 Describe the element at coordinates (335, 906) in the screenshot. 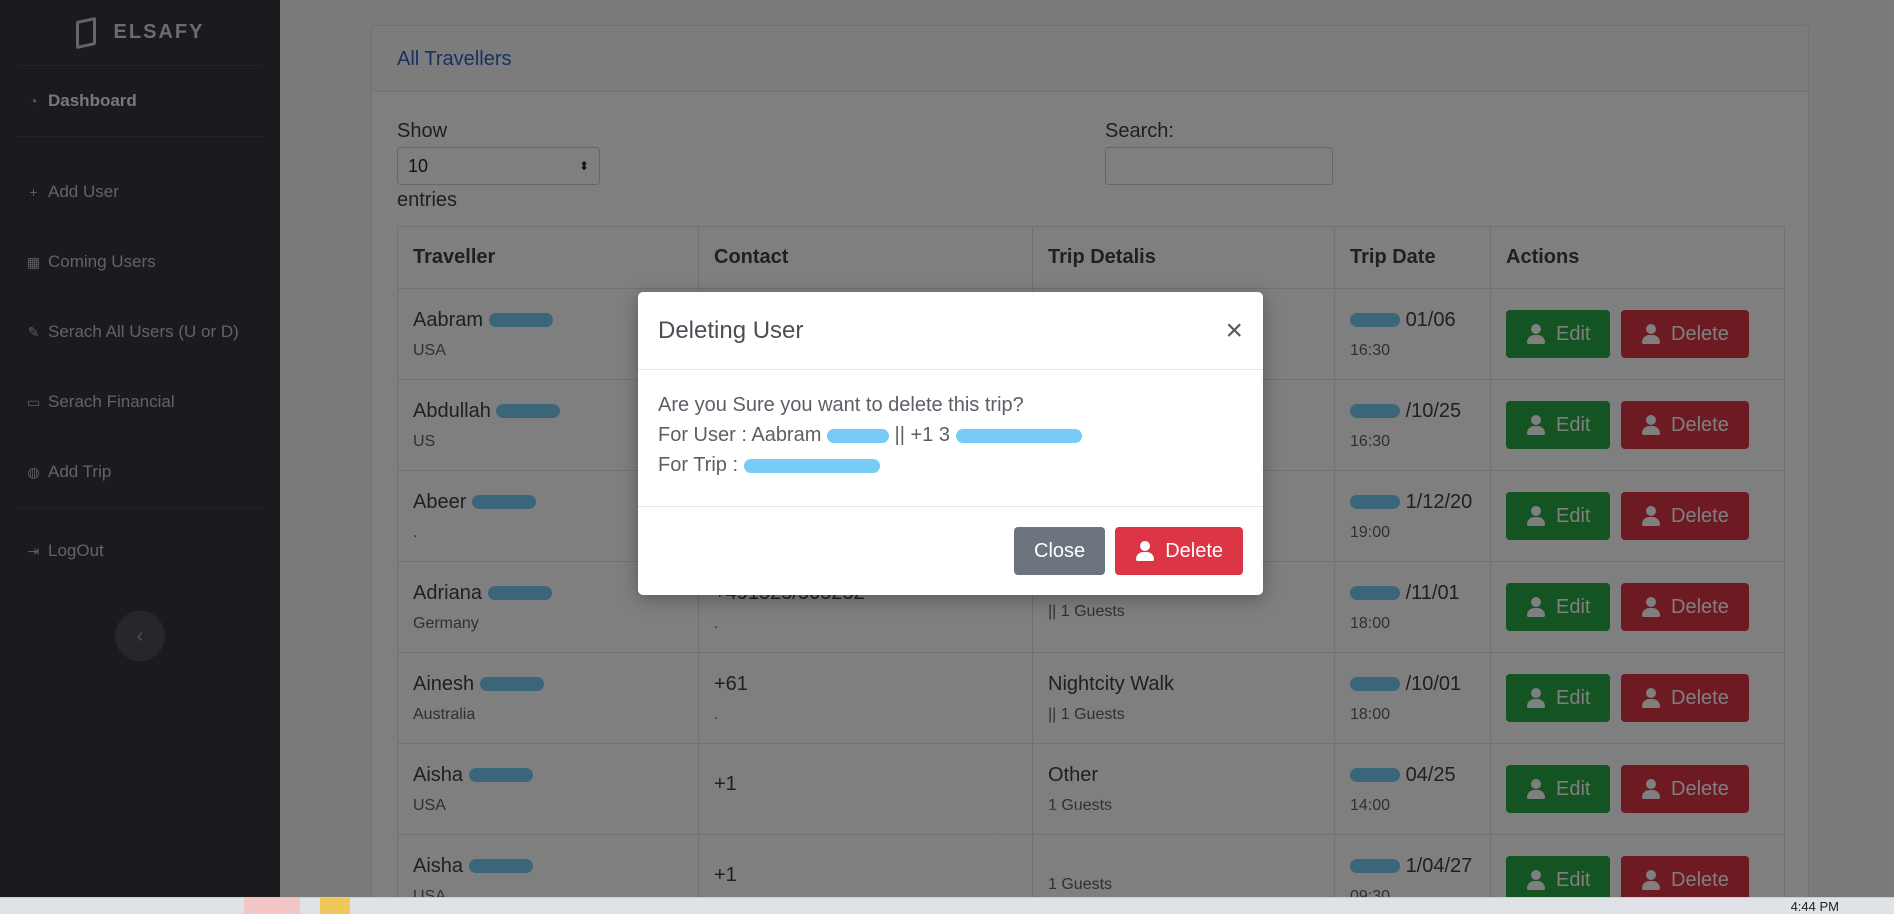

I see `folder-icon` at that location.